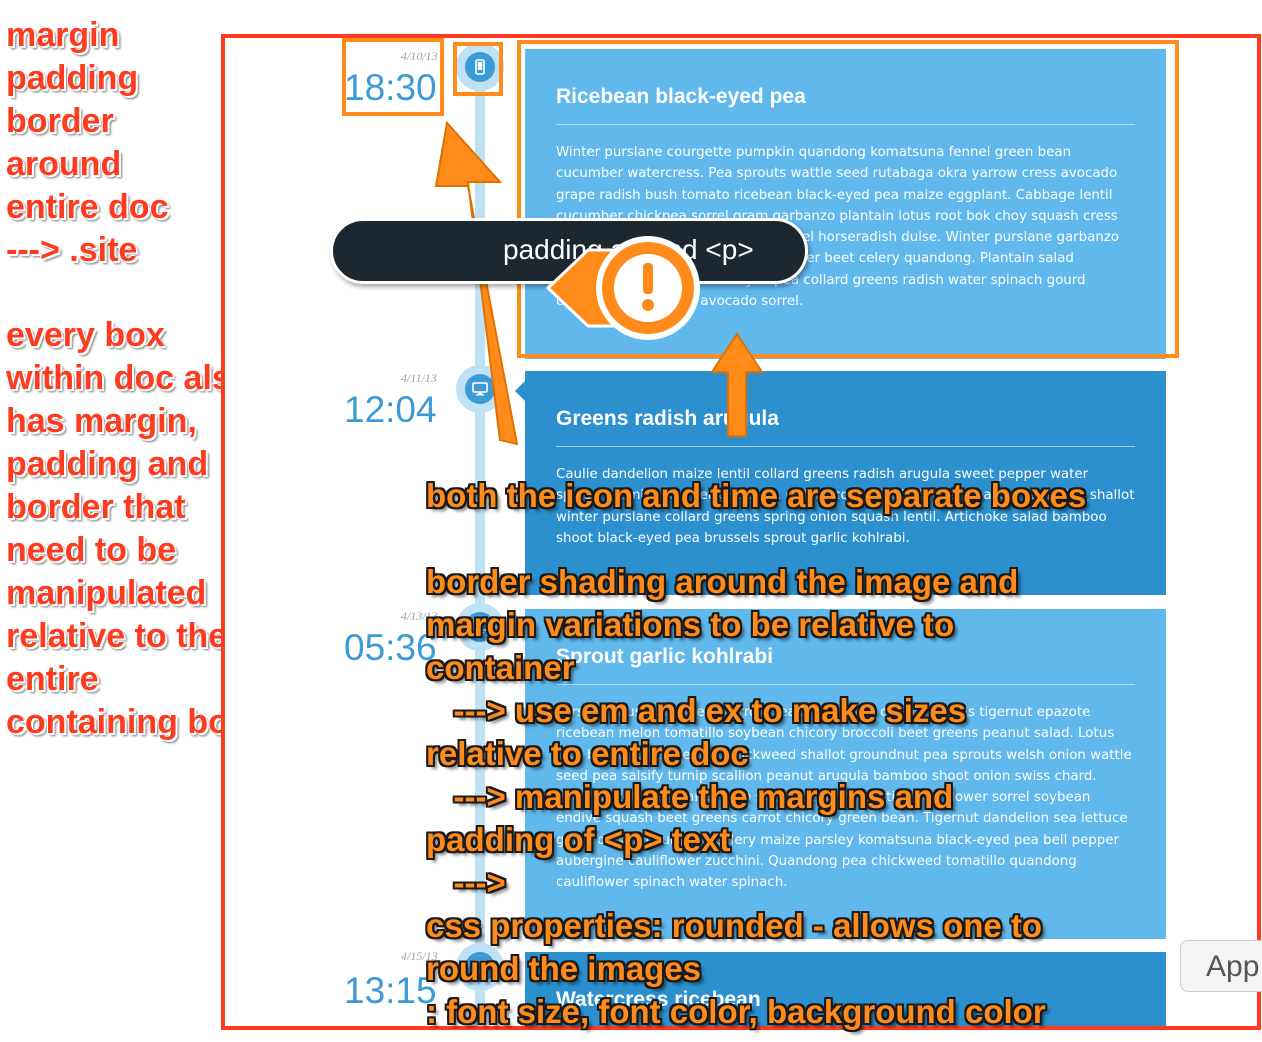  I want to click on app-button: App, so click(1221, 966).